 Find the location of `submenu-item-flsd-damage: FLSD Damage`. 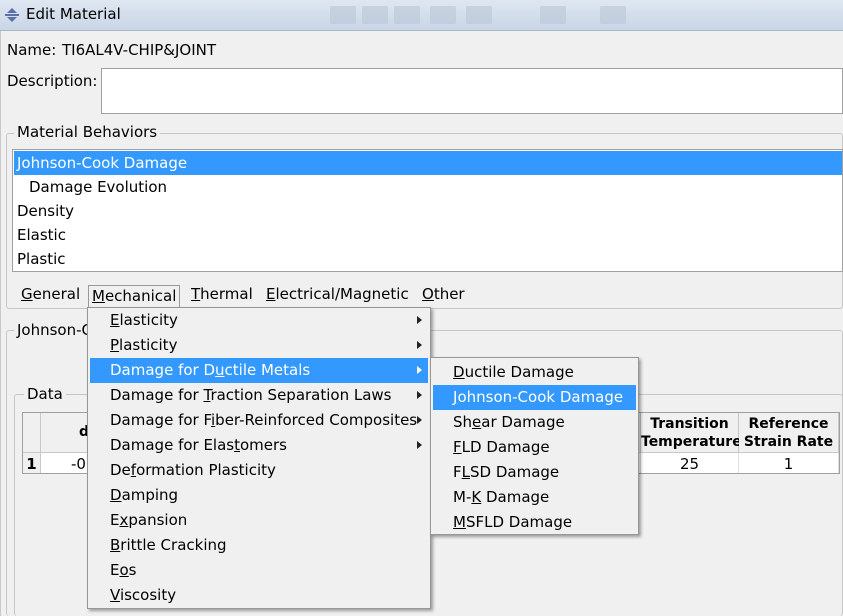

submenu-item-flsd-damage: FLSD Damage is located at coordinates (534, 472).